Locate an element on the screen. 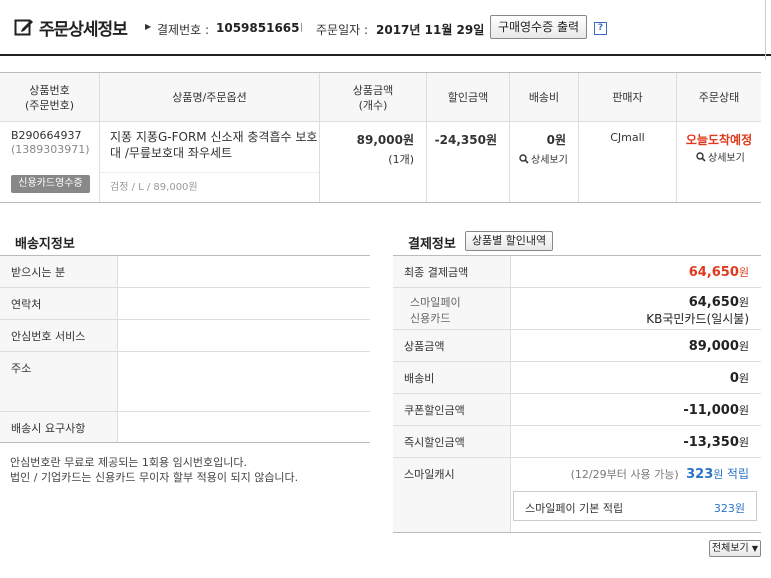 Image resolution: width=771 pixels, height=578 pixels. payment-number: 1059851665 is located at coordinates (258, 28).